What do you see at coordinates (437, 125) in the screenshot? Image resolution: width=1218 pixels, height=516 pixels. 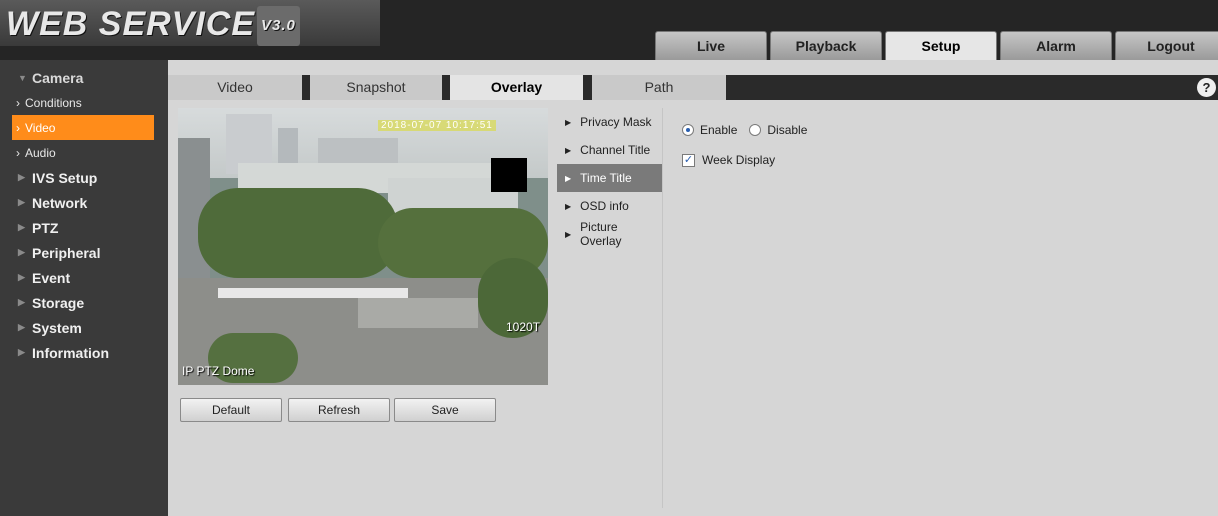 I see `time-title-overlay: 2018-07-07 10:17:51` at bounding box center [437, 125].